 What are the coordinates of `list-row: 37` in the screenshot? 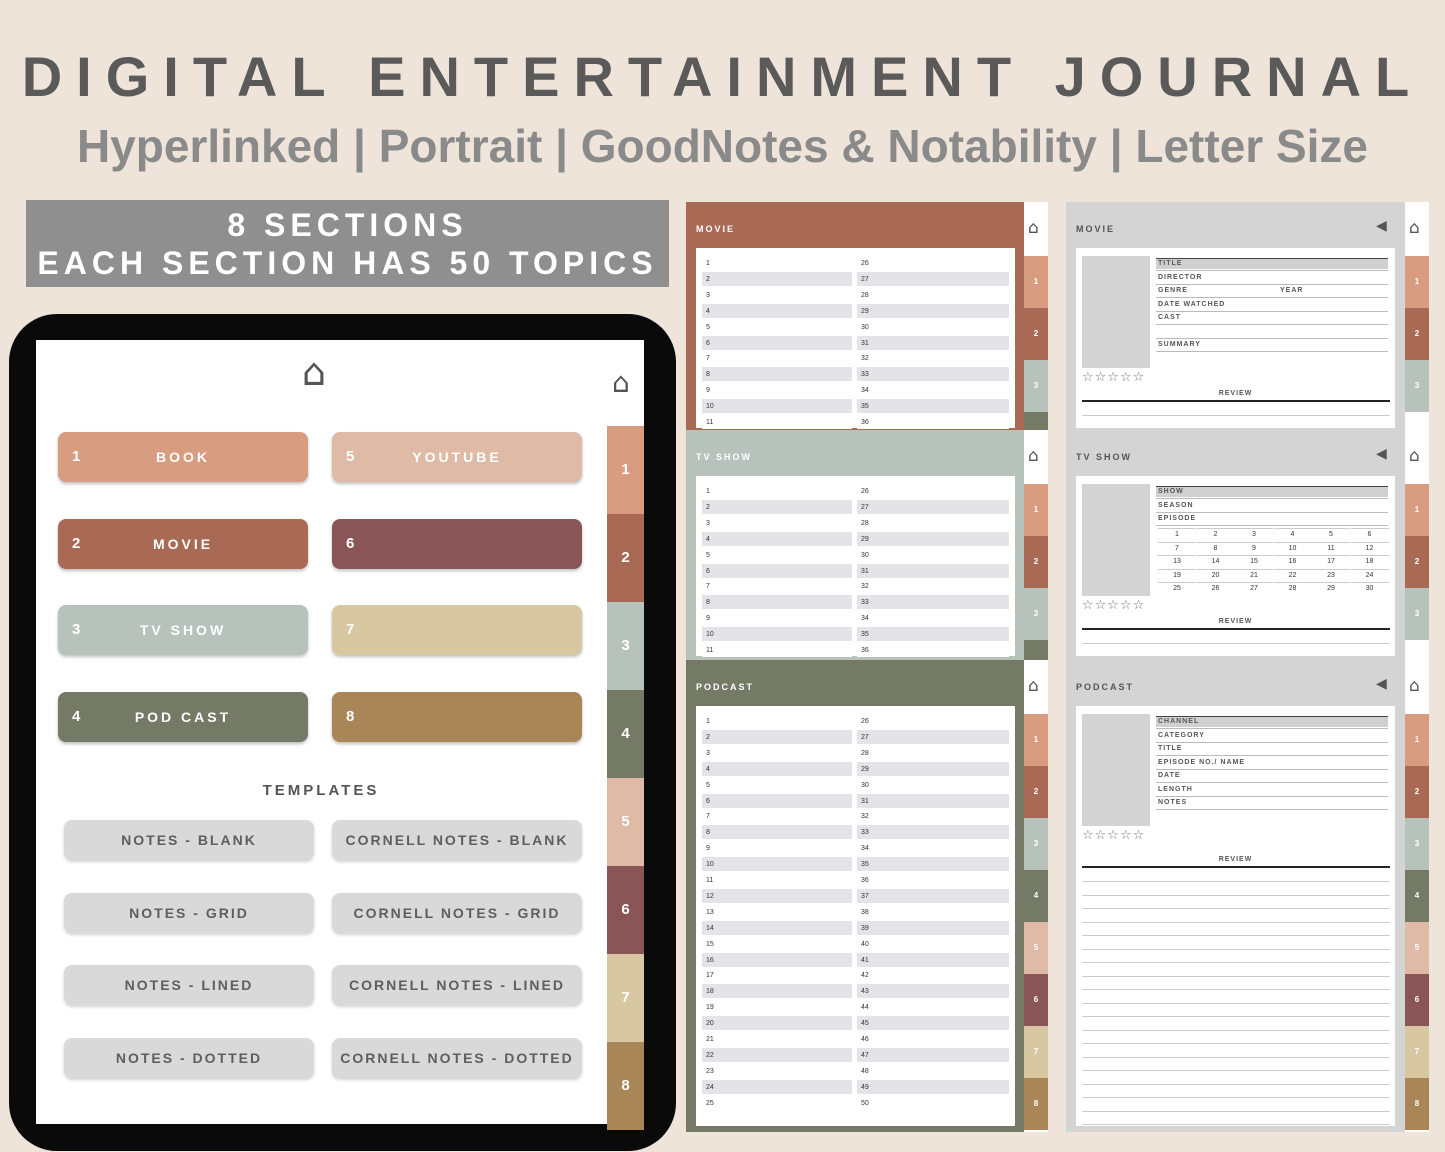 It's located at (933, 895).